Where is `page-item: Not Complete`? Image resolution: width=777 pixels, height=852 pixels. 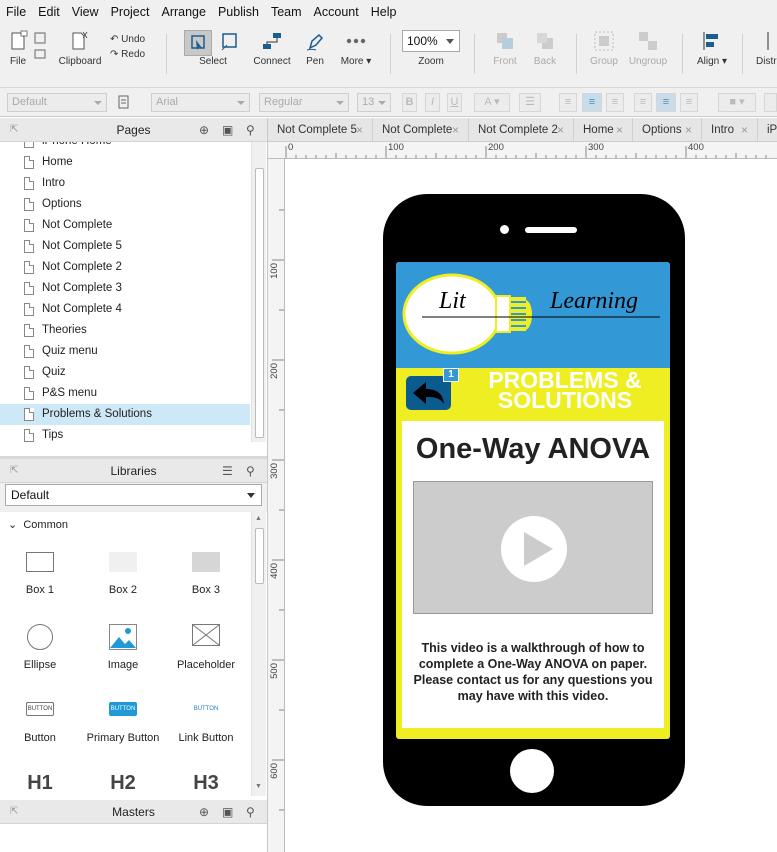 page-item: Not Complete is located at coordinates (125, 225).